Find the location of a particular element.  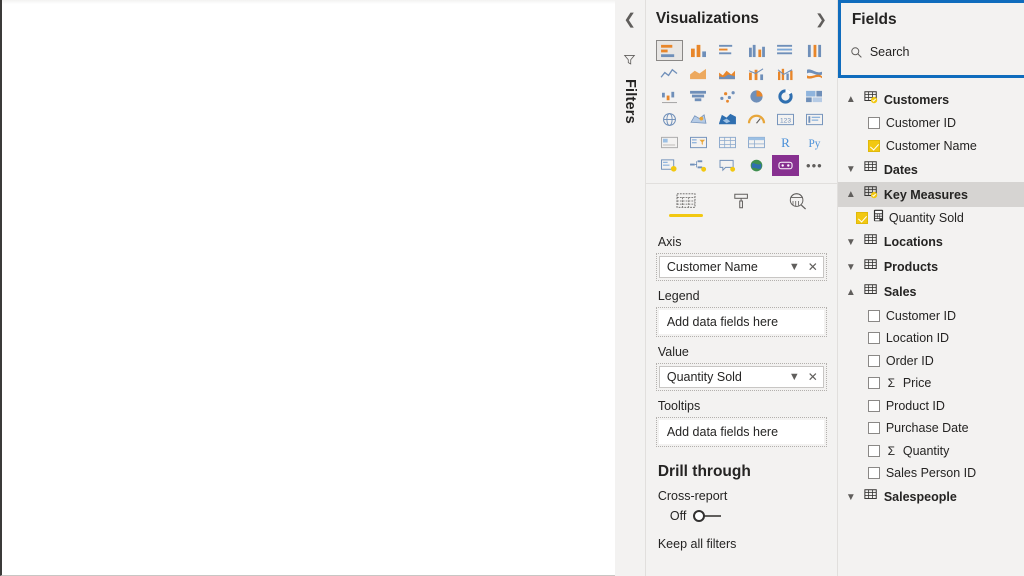

field-row-customer-name: Customer Name is located at coordinates (931, 146).